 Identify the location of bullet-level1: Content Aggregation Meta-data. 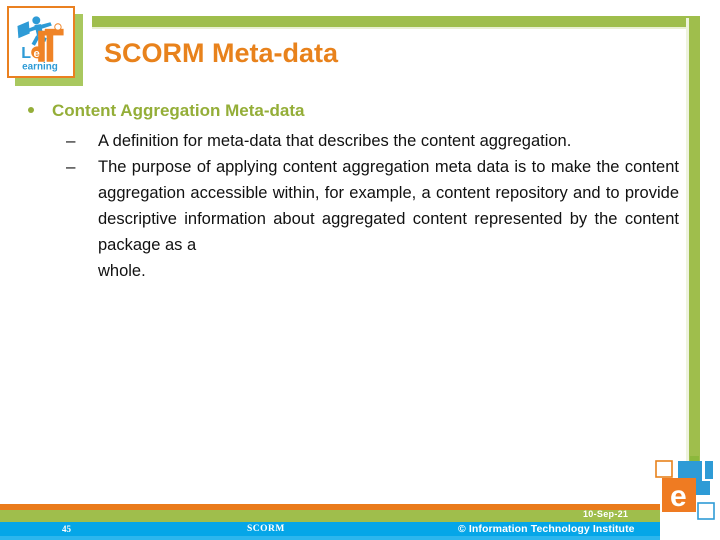
(346, 111).